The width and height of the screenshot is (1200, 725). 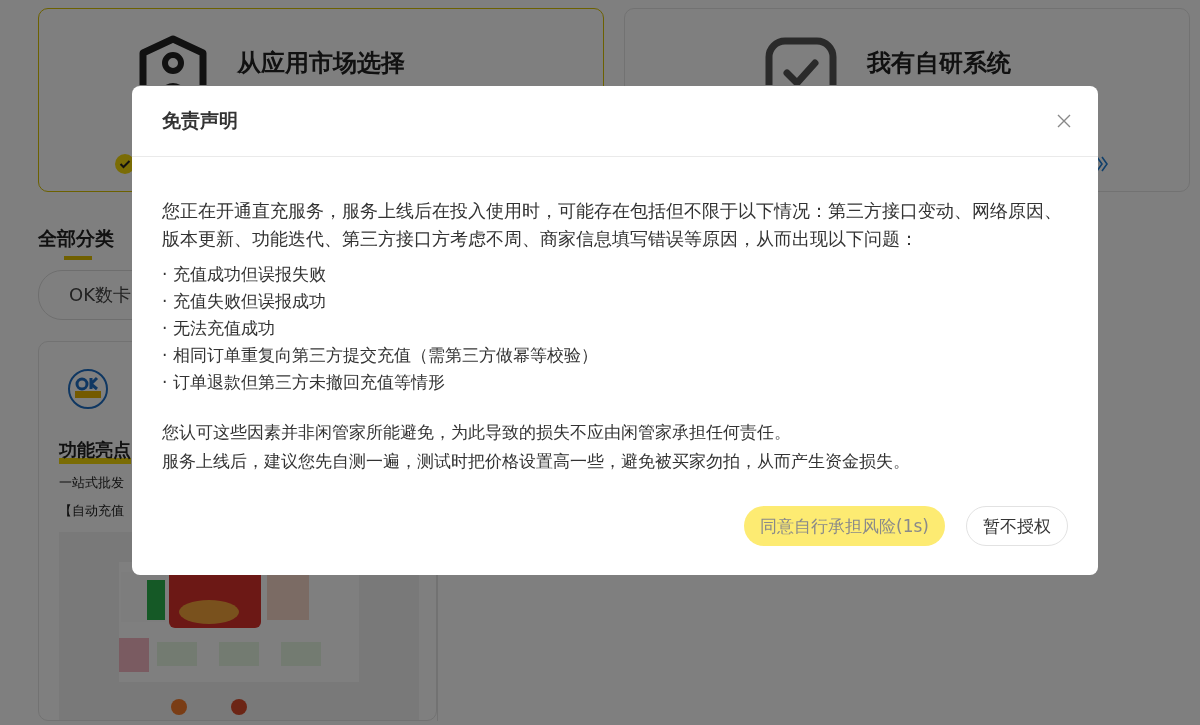 What do you see at coordinates (536, 461) in the screenshot?
I see `dialog-text: 服务上线后，建议您先自测一遍，测试时把价格设置高一些，避免被买家勿拍，从而产生资金损失。` at bounding box center [536, 461].